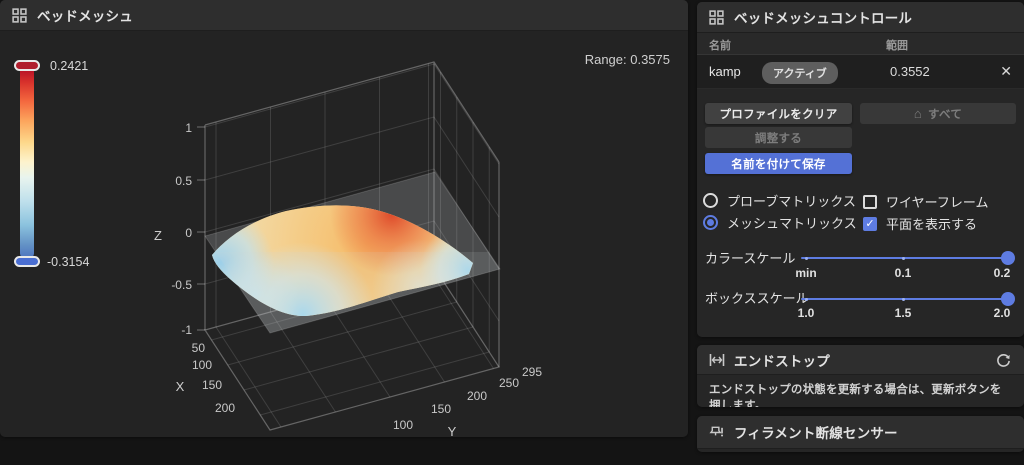 This screenshot has height=465, width=1024. I want to click on radio-mesh-matrix: メッシュマトリックス, so click(780, 222).